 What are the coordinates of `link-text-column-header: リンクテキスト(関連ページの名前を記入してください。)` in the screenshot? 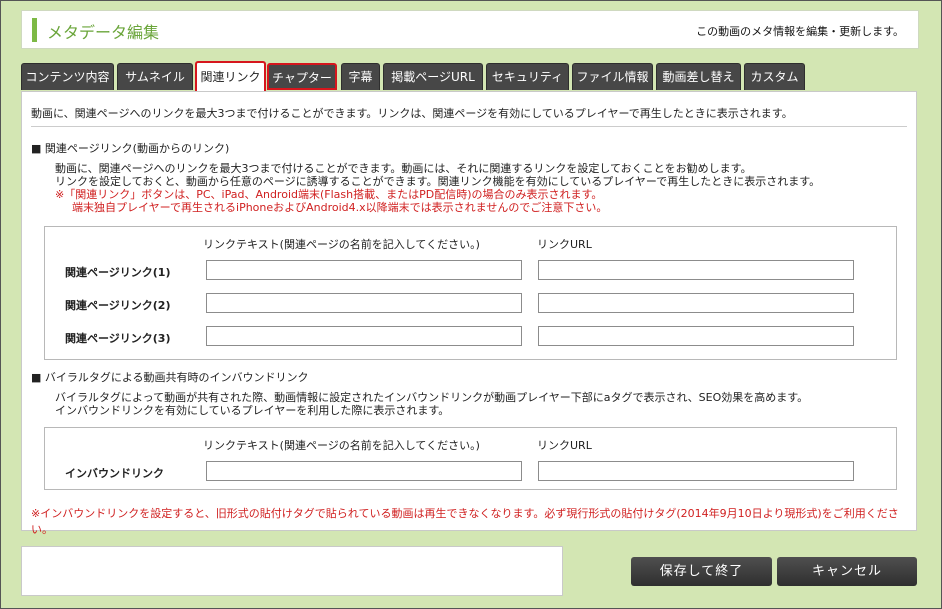 It's located at (341, 244).